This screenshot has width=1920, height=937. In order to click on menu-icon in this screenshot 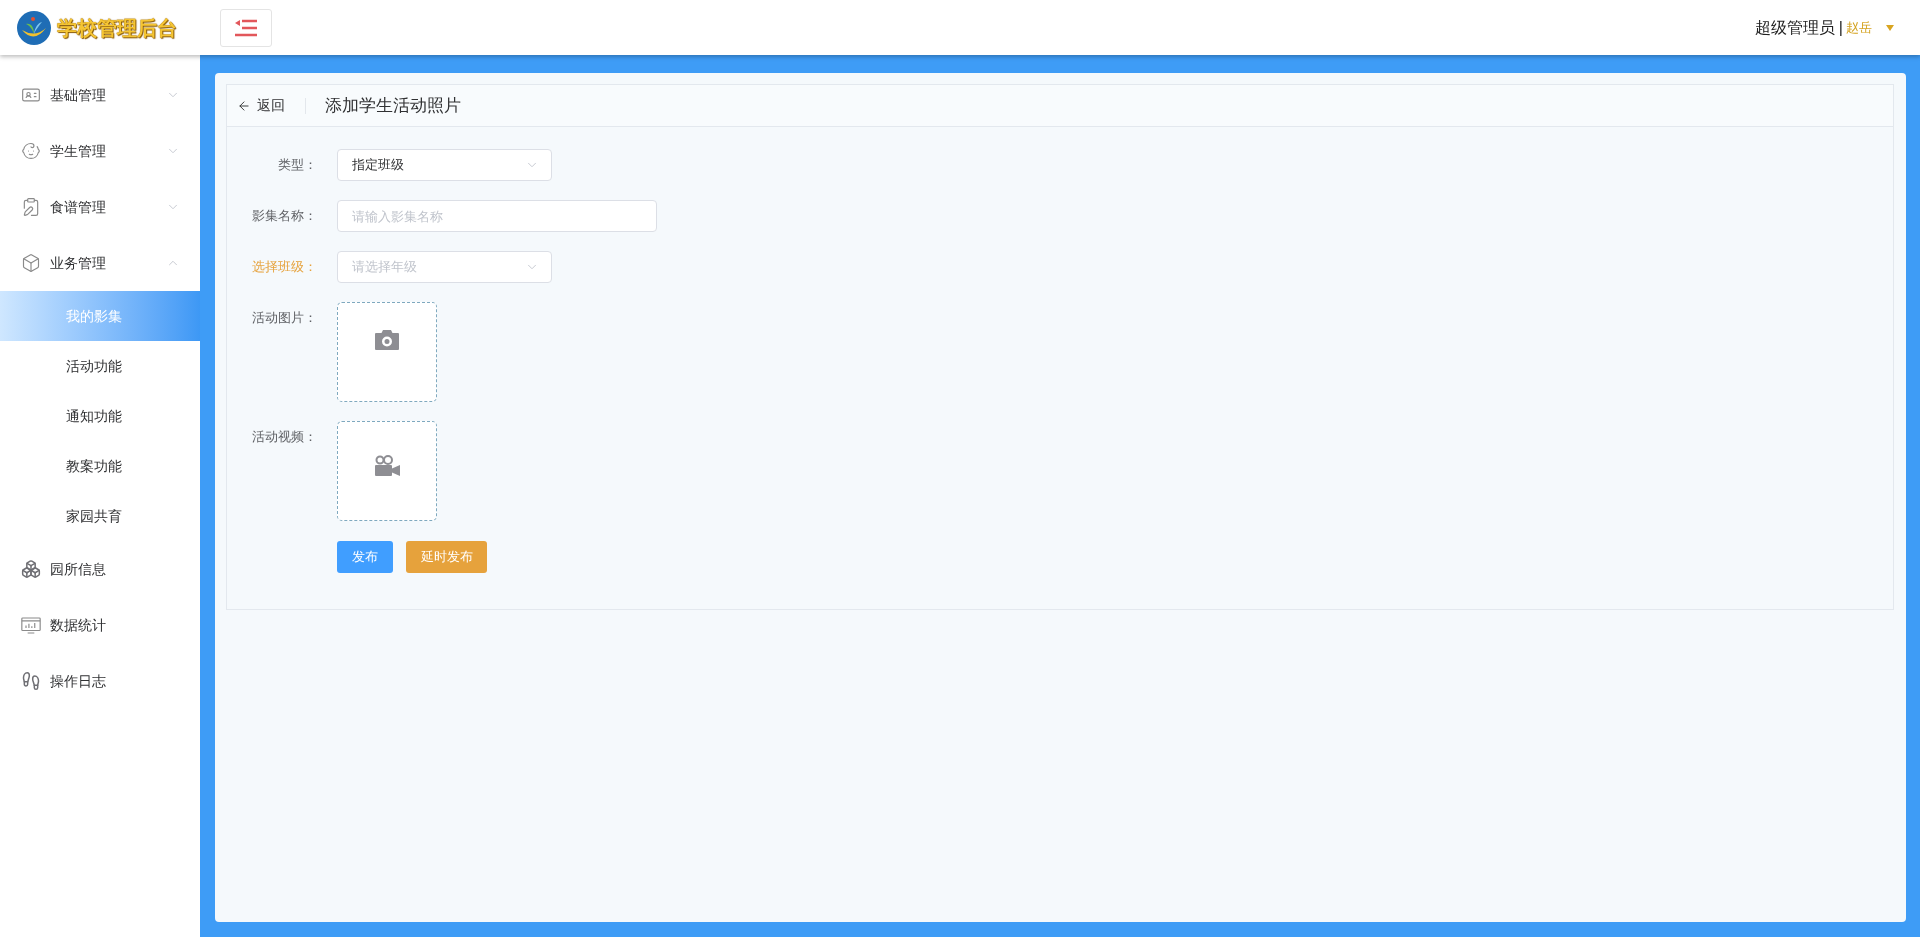, I will do `click(246, 27)`.